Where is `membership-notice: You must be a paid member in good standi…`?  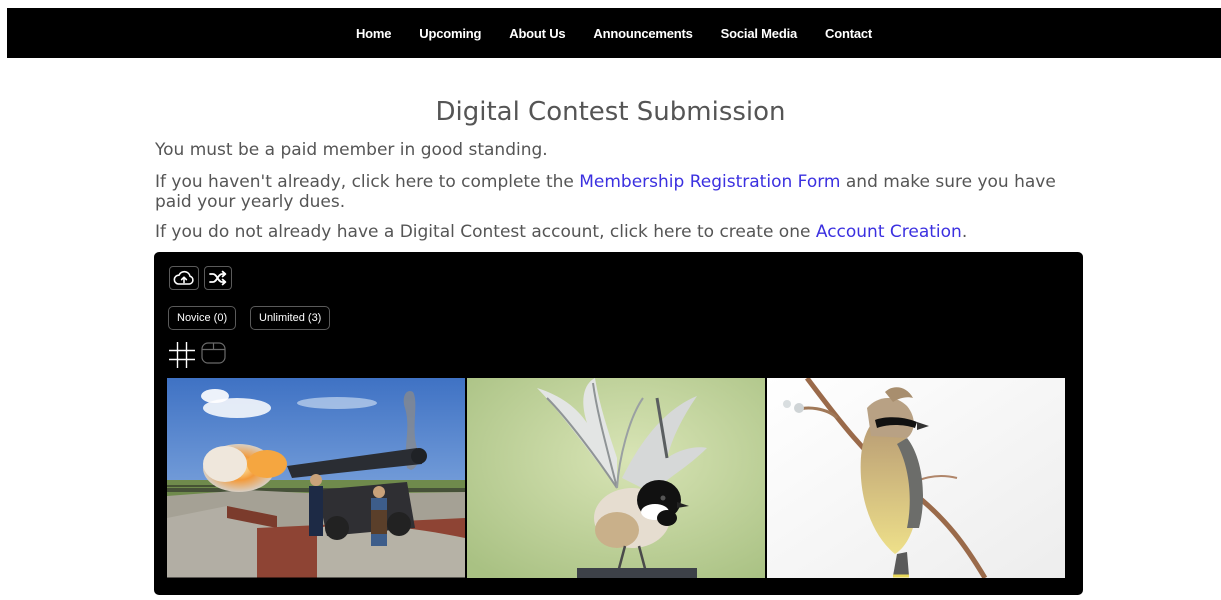
membership-notice: You must be a paid member in good standi… is located at coordinates (351, 150).